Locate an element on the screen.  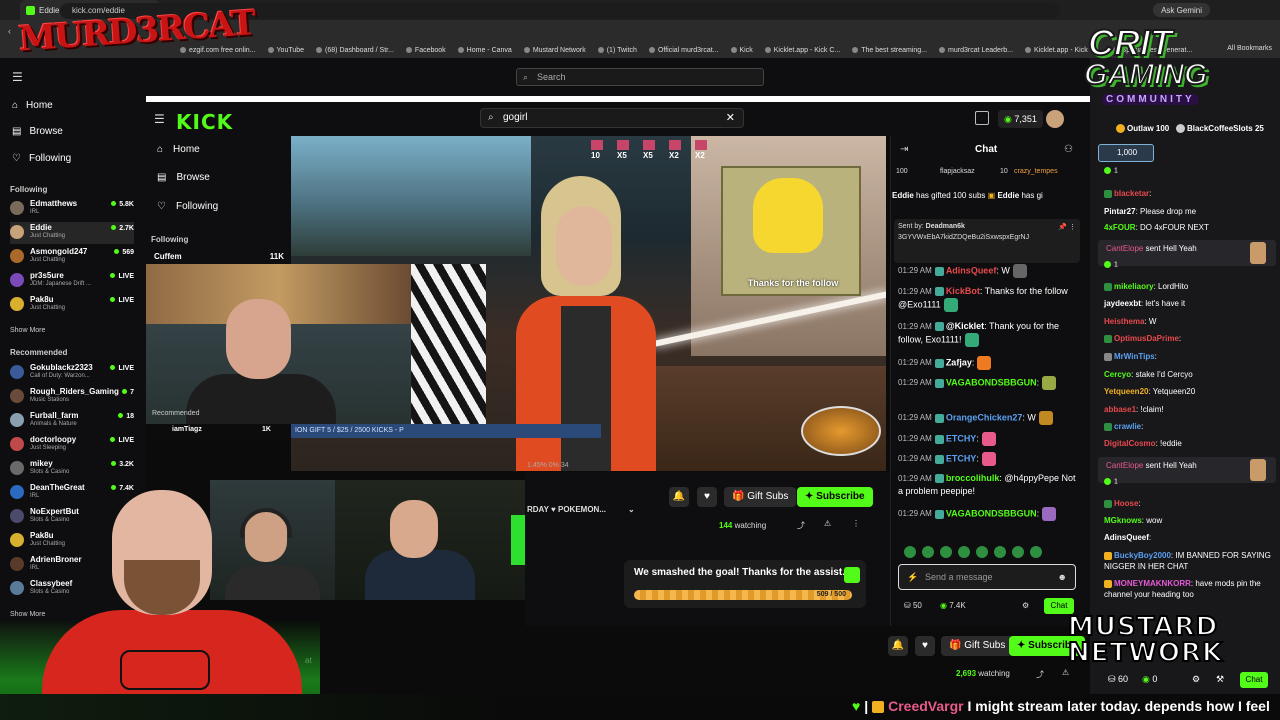
chat-username: KickBot is located at coordinates (963, 291).